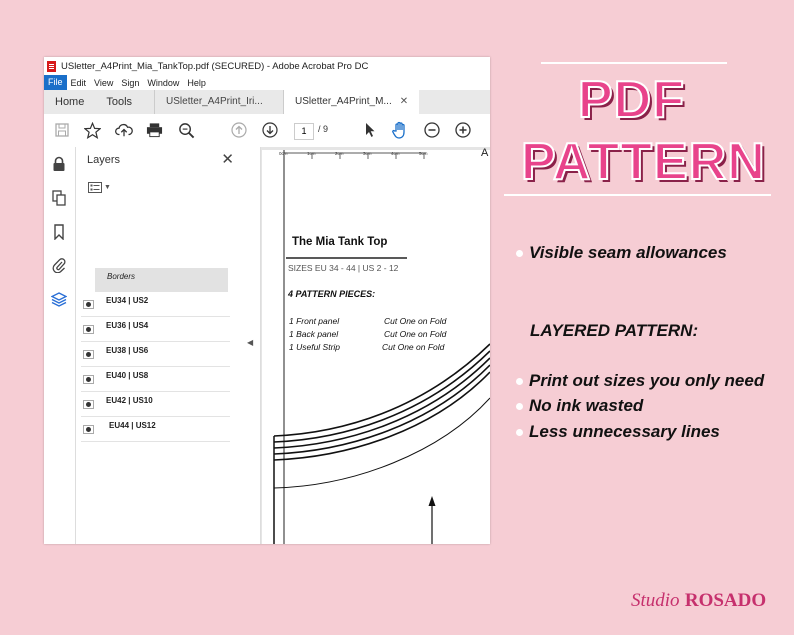  What do you see at coordinates (59, 265) in the screenshot?
I see `attachments-icon` at bounding box center [59, 265].